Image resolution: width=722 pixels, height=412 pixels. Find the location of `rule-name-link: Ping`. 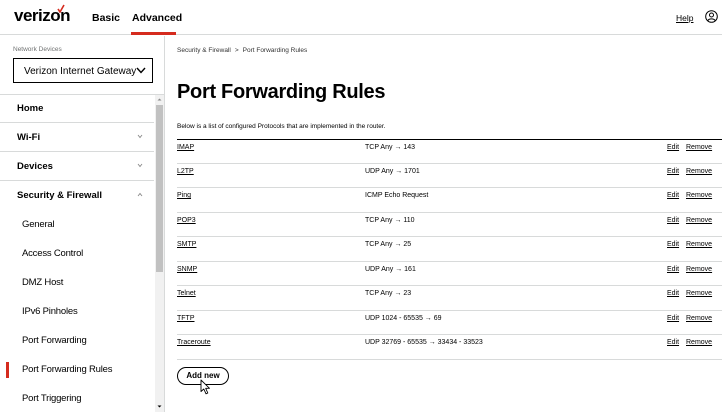

rule-name-link: Ping is located at coordinates (184, 195).